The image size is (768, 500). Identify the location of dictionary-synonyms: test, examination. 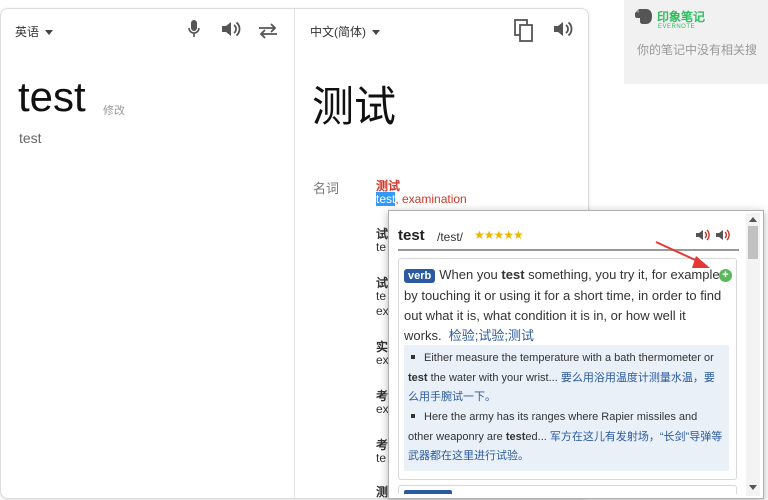
(421, 199).